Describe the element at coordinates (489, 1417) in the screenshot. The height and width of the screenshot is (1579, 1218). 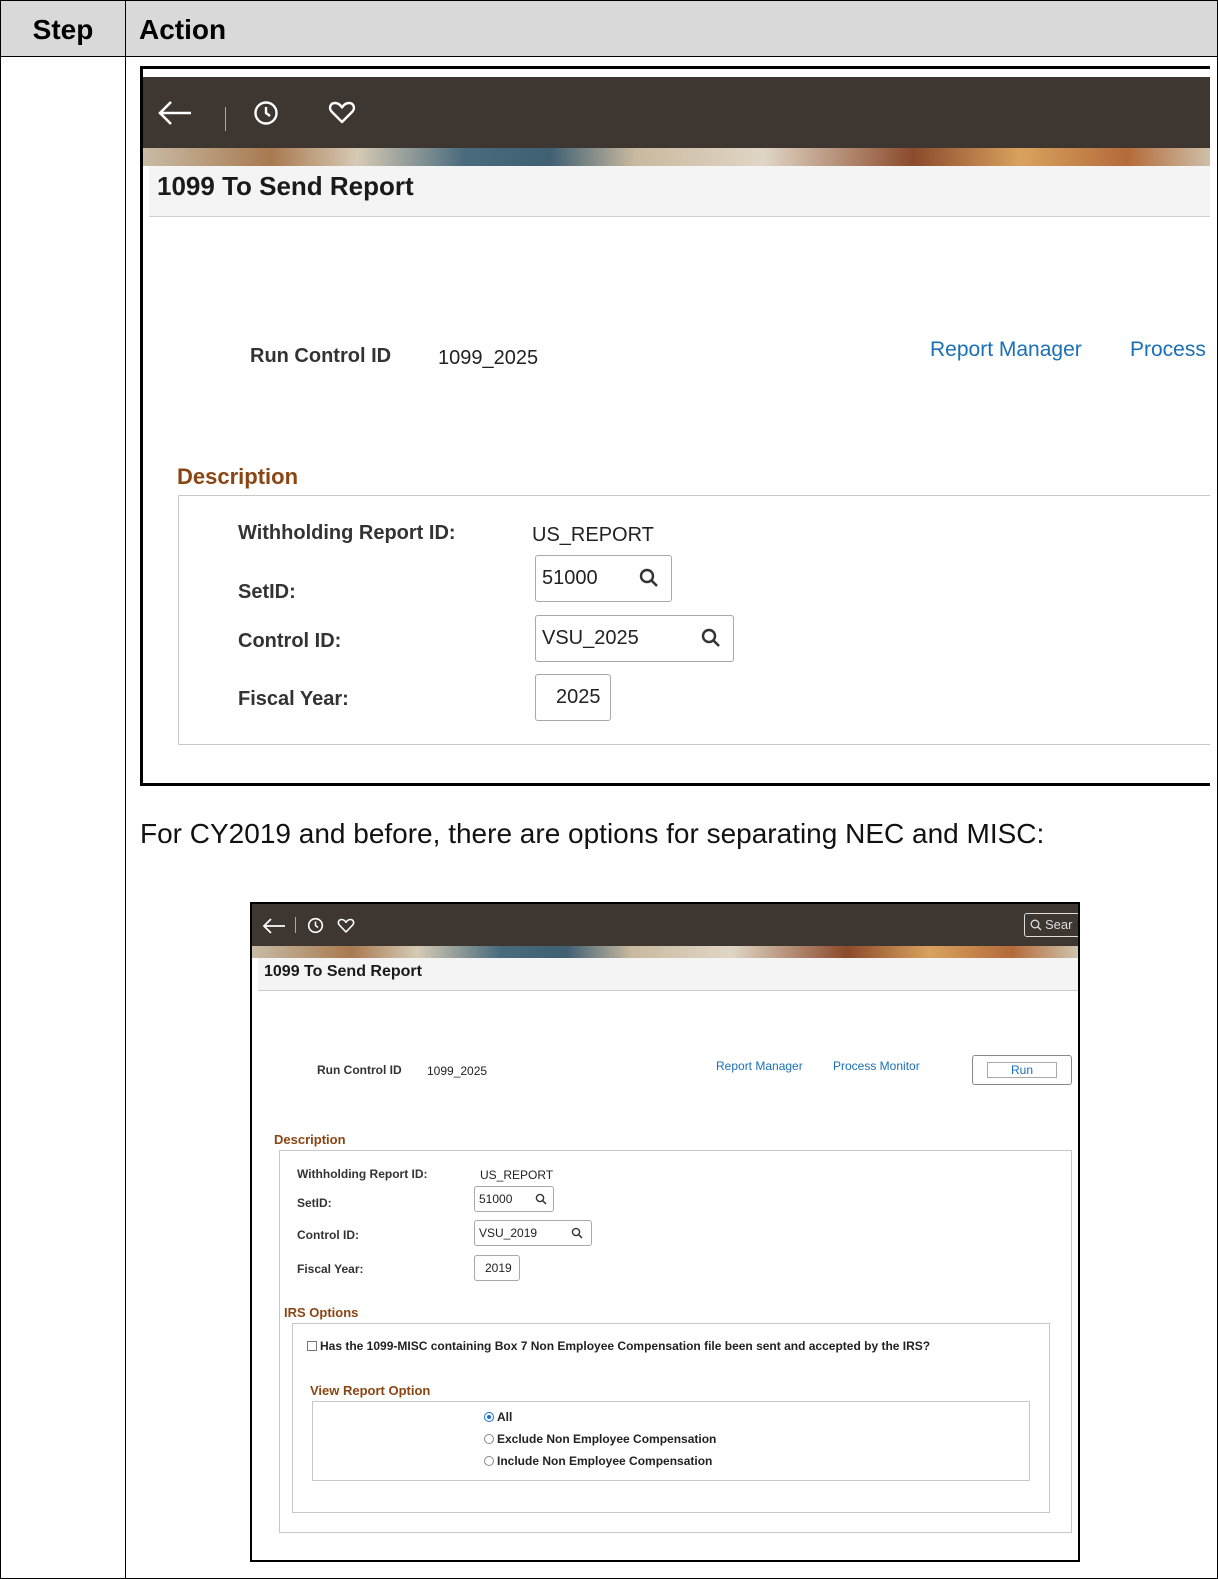
I see `radio-all` at that location.